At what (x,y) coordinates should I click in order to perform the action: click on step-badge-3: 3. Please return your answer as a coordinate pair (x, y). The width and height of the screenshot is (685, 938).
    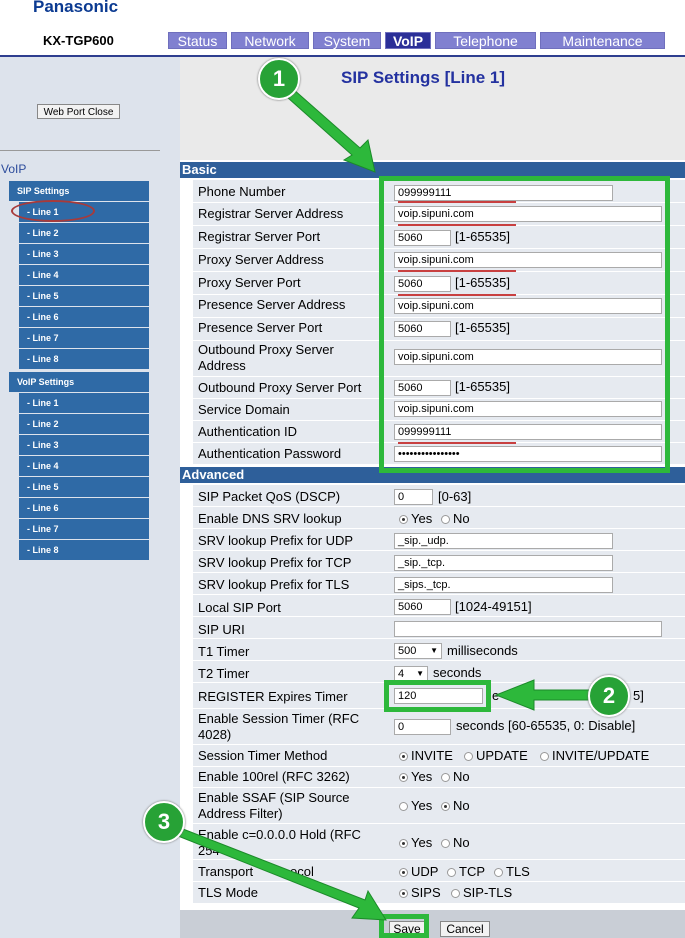
    Looking at the image, I should click on (164, 822).